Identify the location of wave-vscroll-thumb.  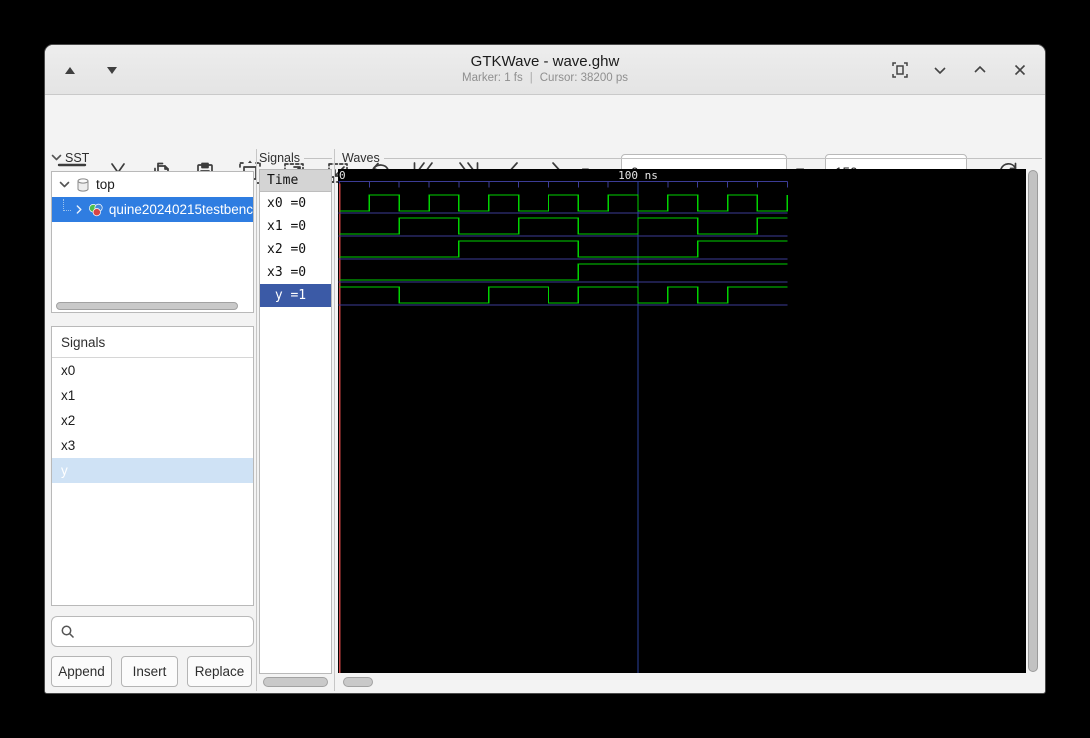
(1033, 421).